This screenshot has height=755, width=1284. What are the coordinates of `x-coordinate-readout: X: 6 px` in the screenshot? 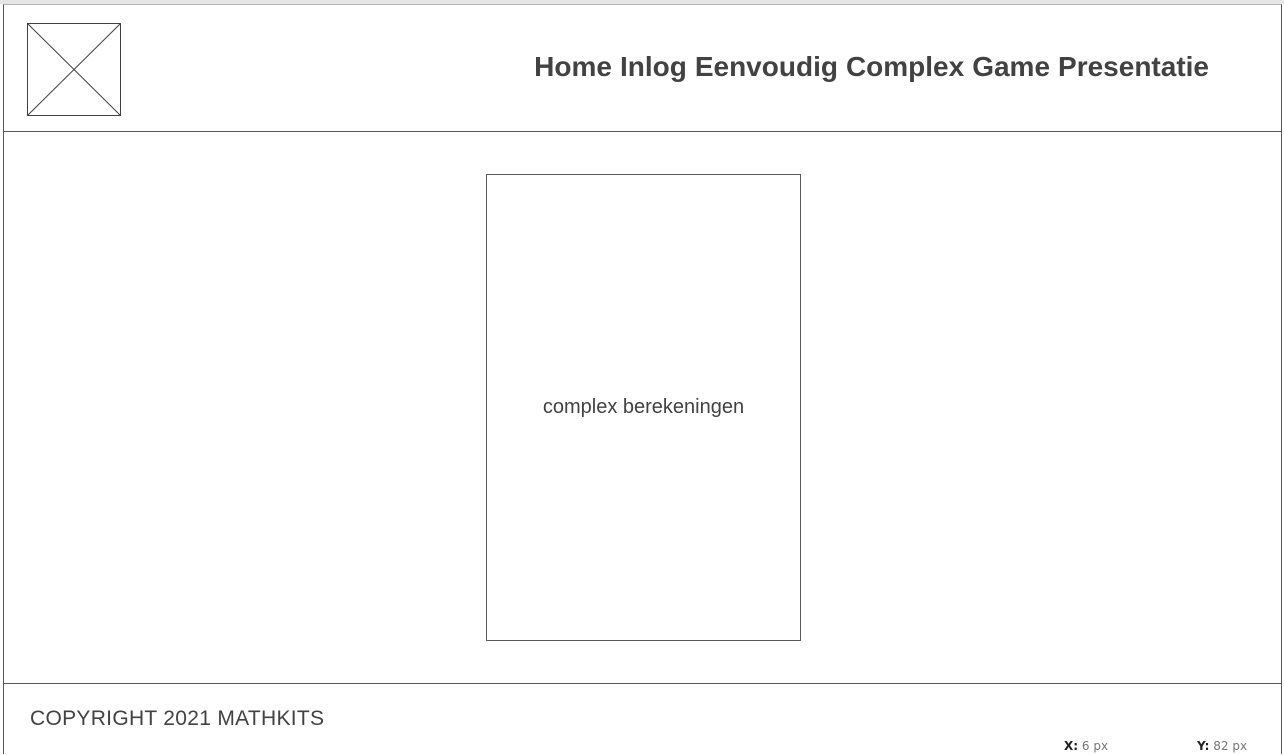 It's located at (1086, 746).